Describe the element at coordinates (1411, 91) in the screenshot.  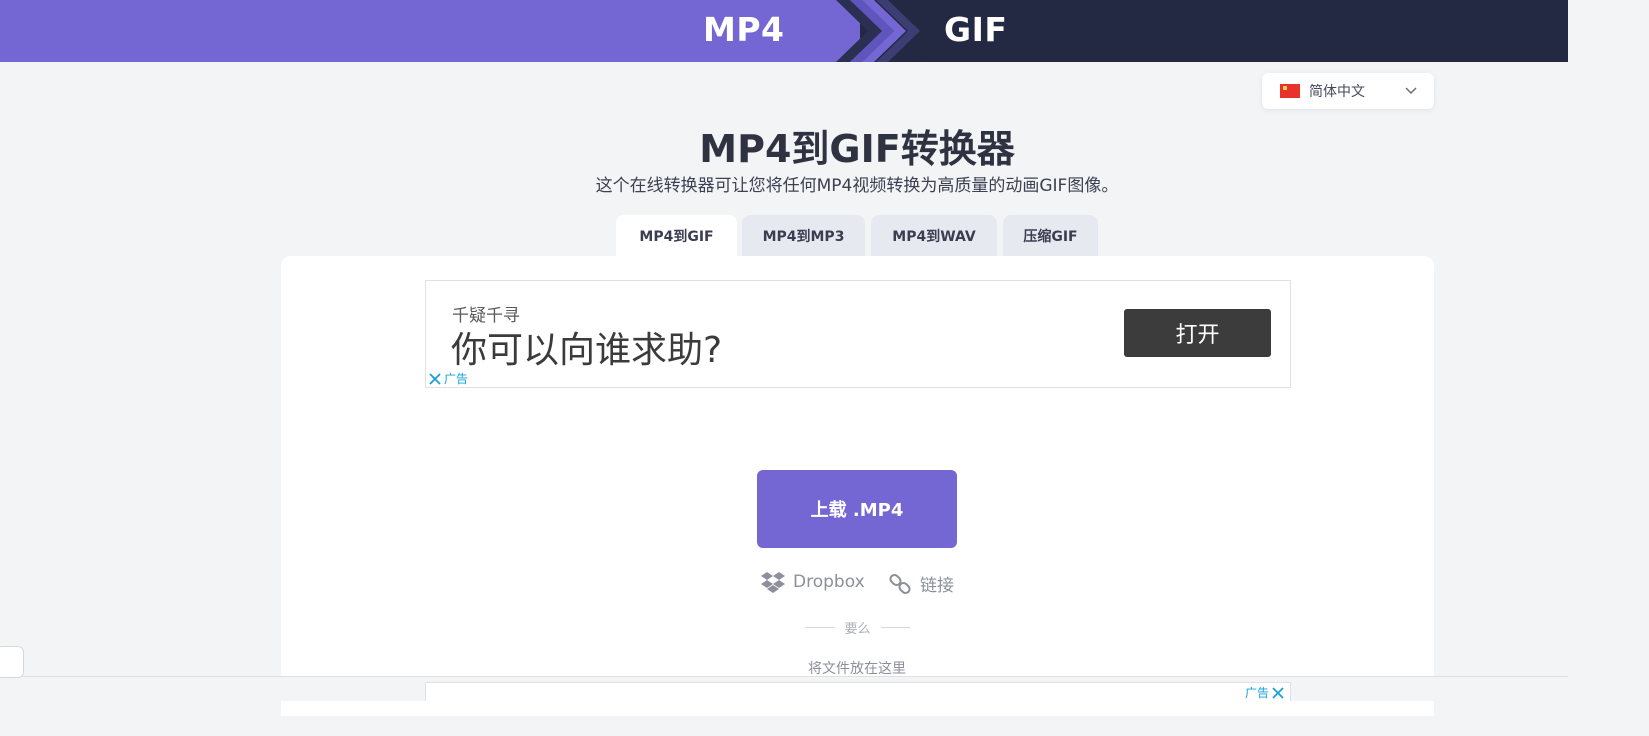
I see `chevron-down-icon` at that location.